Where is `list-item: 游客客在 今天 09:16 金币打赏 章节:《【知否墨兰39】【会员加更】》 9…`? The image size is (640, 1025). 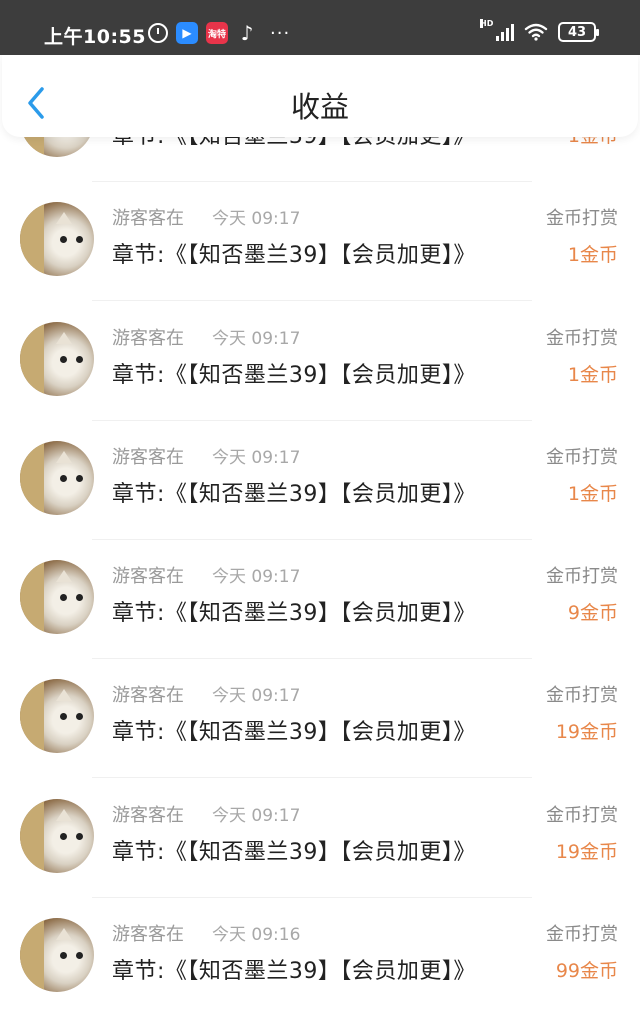
list-item: 游客客在 今天 09:16 金币打赏 章节:《【知否墨兰39】【会员加更】》 9… is located at coordinates (320, 958).